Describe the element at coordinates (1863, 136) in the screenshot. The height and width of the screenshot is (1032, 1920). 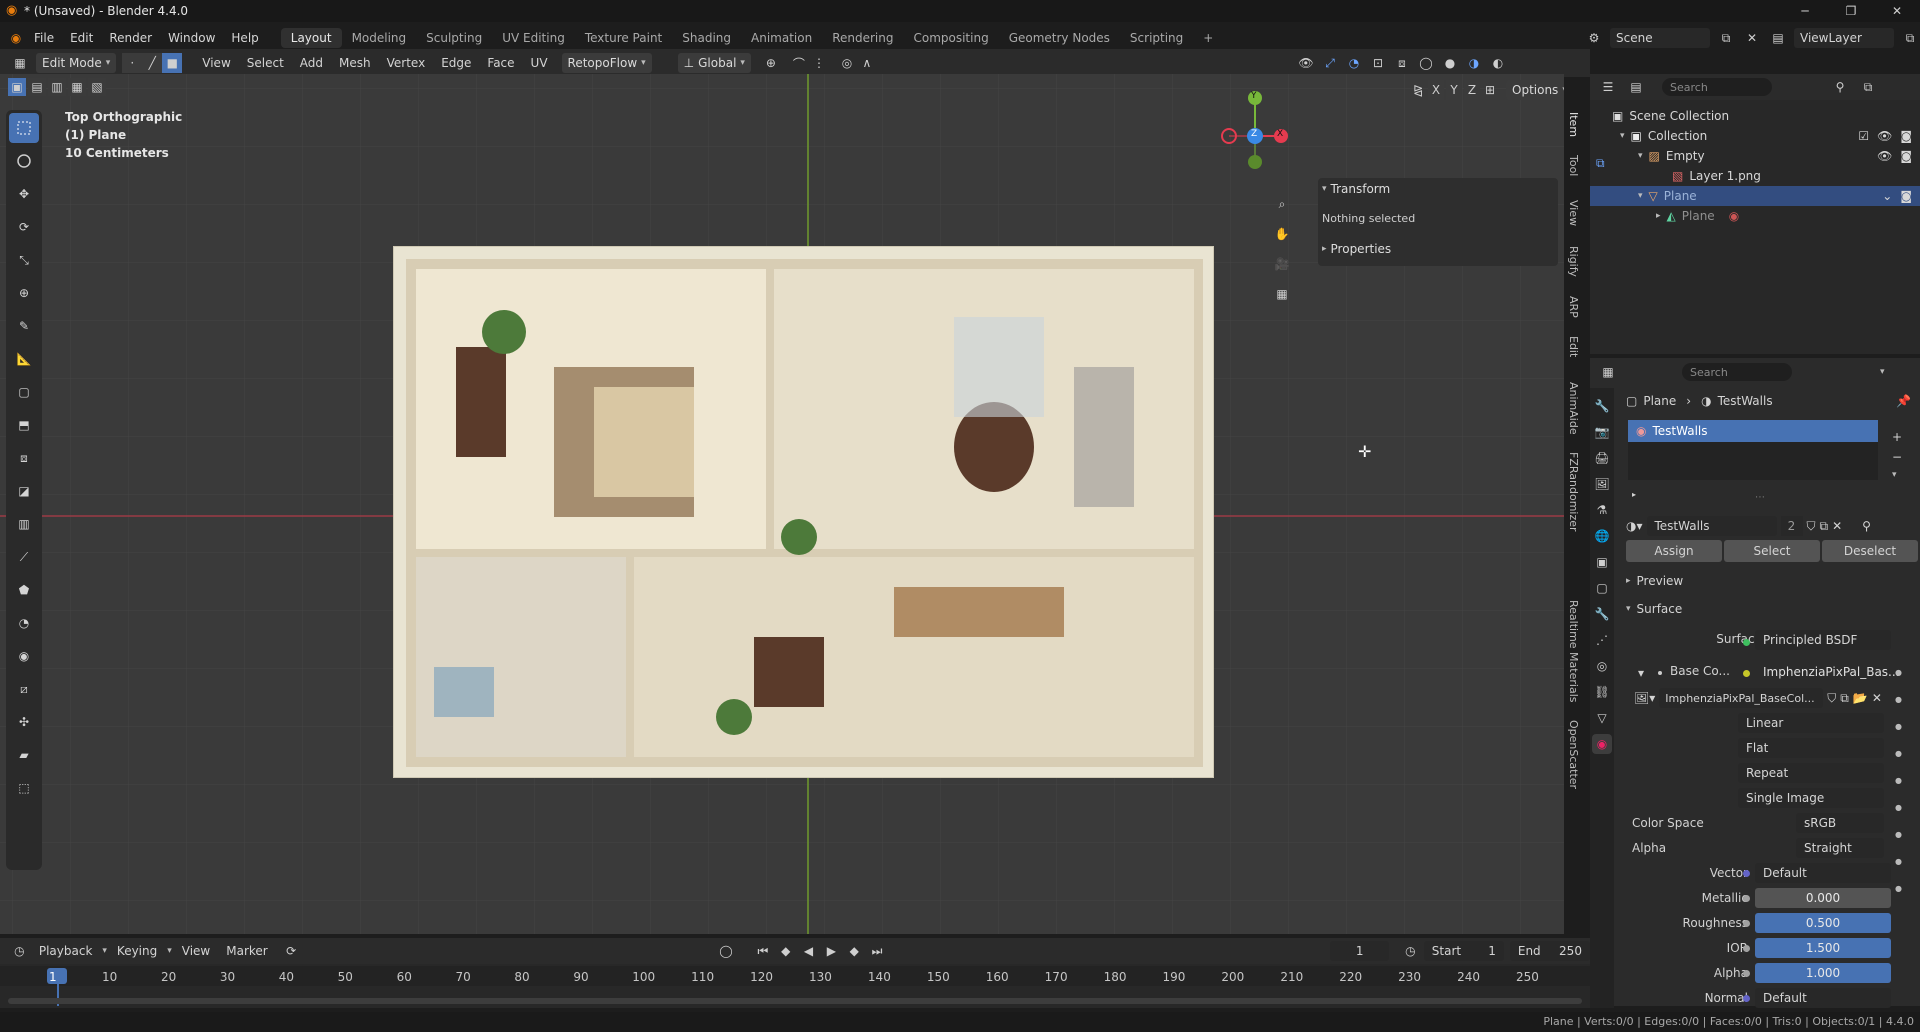
I see `checkbox-icon: ☑` at that location.